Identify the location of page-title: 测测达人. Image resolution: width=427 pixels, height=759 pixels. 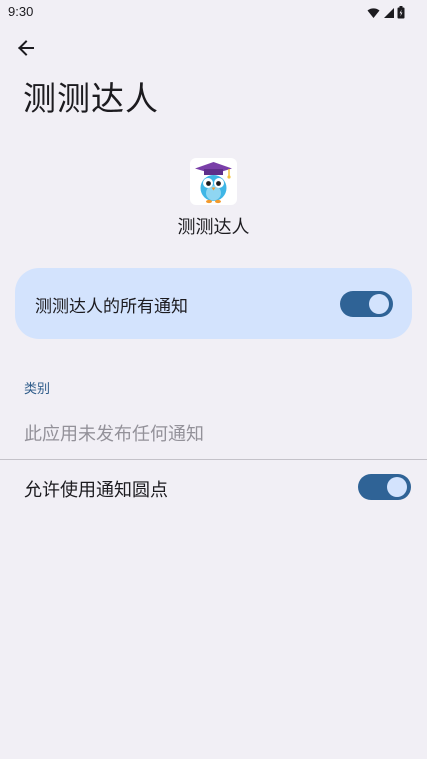
(91, 98).